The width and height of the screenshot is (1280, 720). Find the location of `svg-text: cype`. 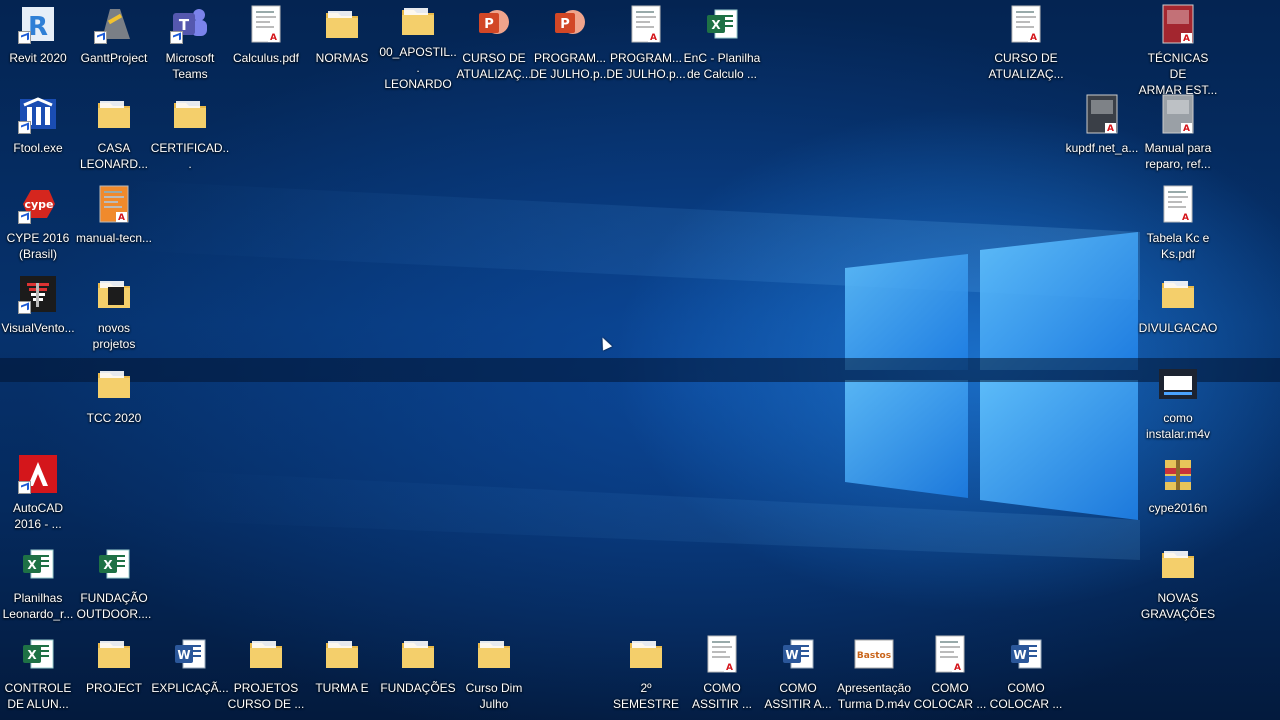

svg-text: cype is located at coordinates (38, 204).